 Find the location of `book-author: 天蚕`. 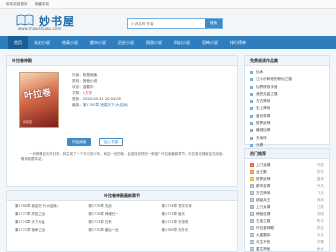

book-author: 天蚕 is located at coordinates (320, 242).